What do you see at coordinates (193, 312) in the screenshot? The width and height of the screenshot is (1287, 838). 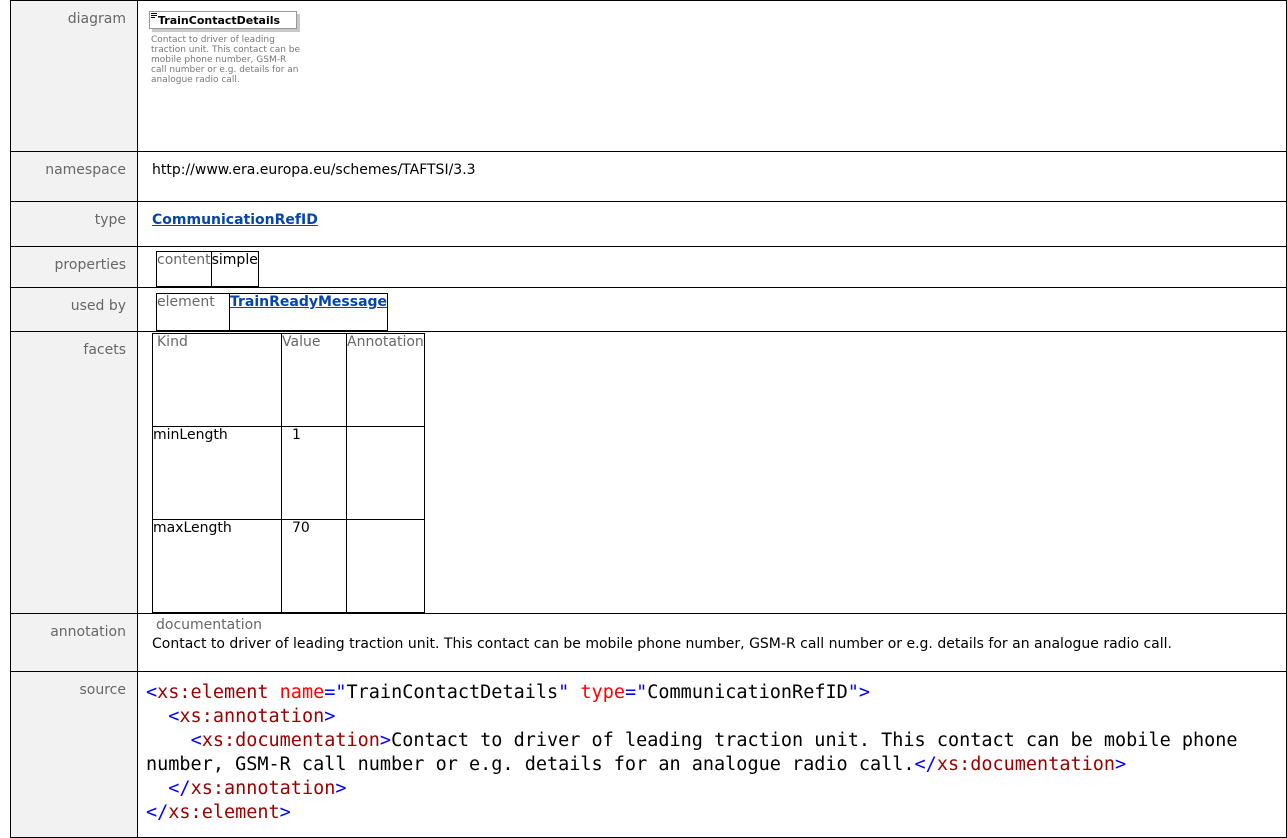 I see `used-by-kind: element` at bounding box center [193, 312].